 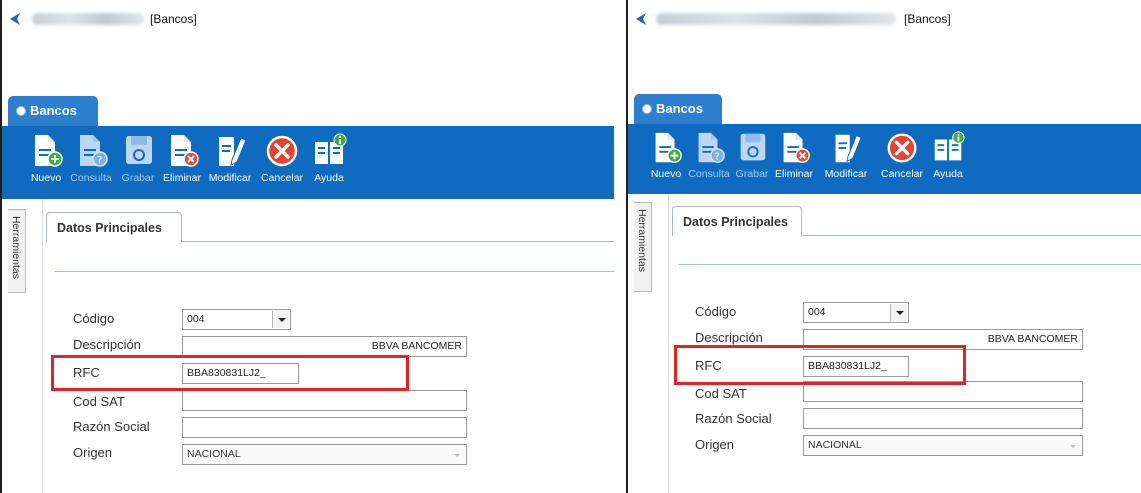 I want to click on tab-underline, so click(x=971, y=235).